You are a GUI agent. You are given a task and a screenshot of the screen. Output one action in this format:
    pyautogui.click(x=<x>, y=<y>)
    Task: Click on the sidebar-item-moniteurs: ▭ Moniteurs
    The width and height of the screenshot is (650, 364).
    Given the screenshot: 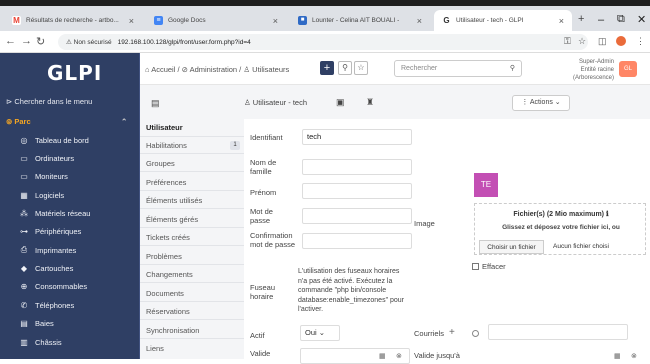 What is the action you would take?
    pyautogui.click(x=43, y=176)
    